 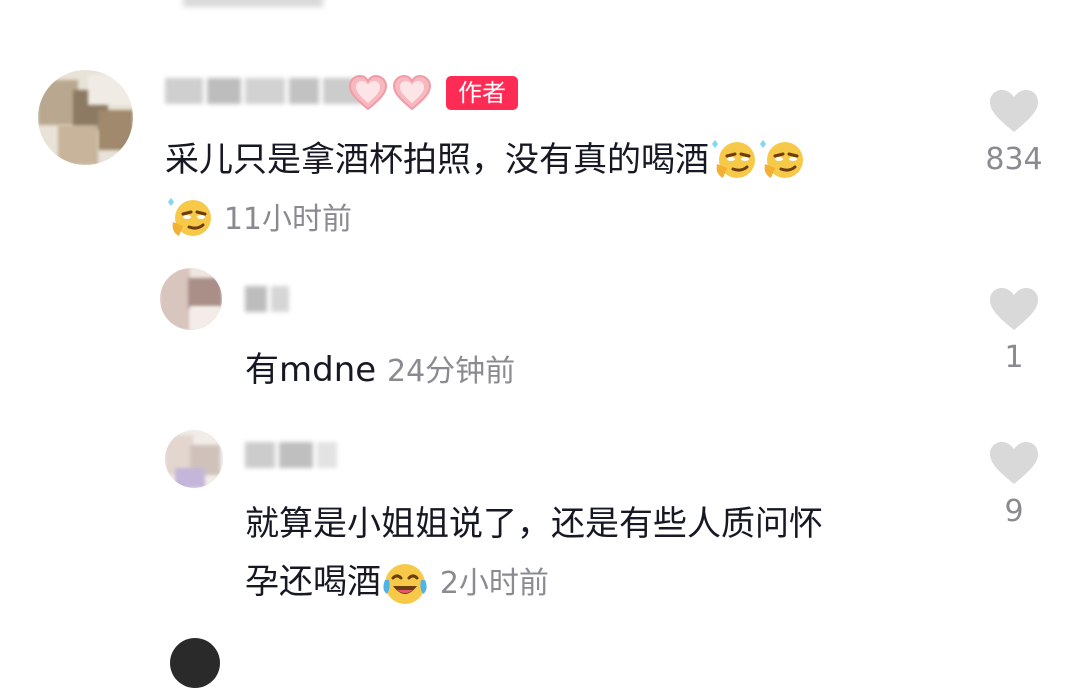 I want to click on previous-comment-fragment, so click(x=244, y=9).